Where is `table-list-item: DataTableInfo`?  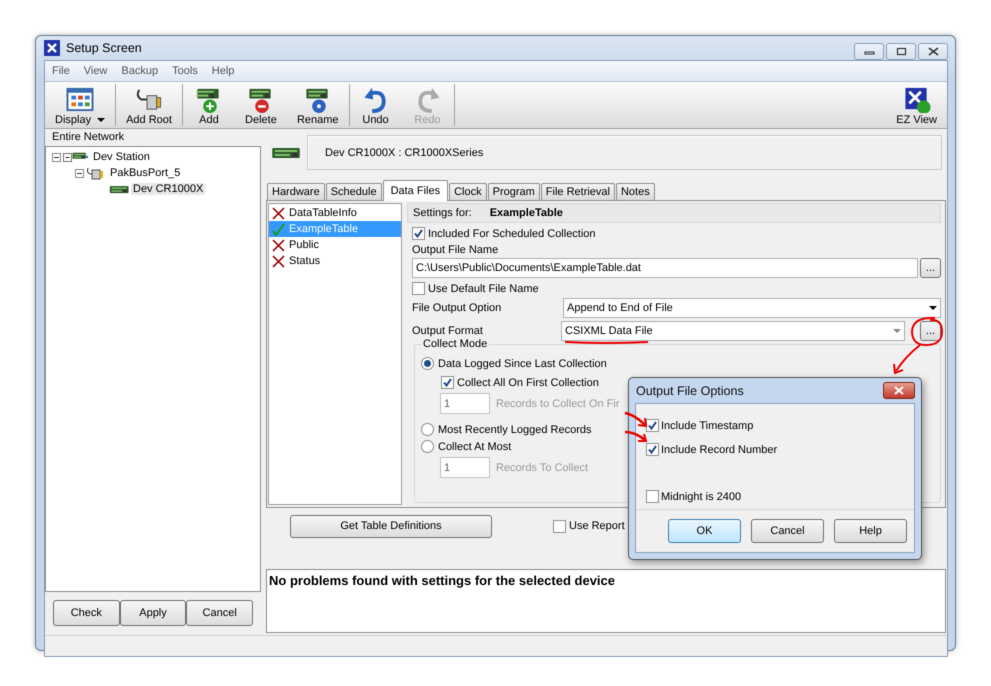
table-list-item: DataTableInfo is located at coordinates (335, 213).